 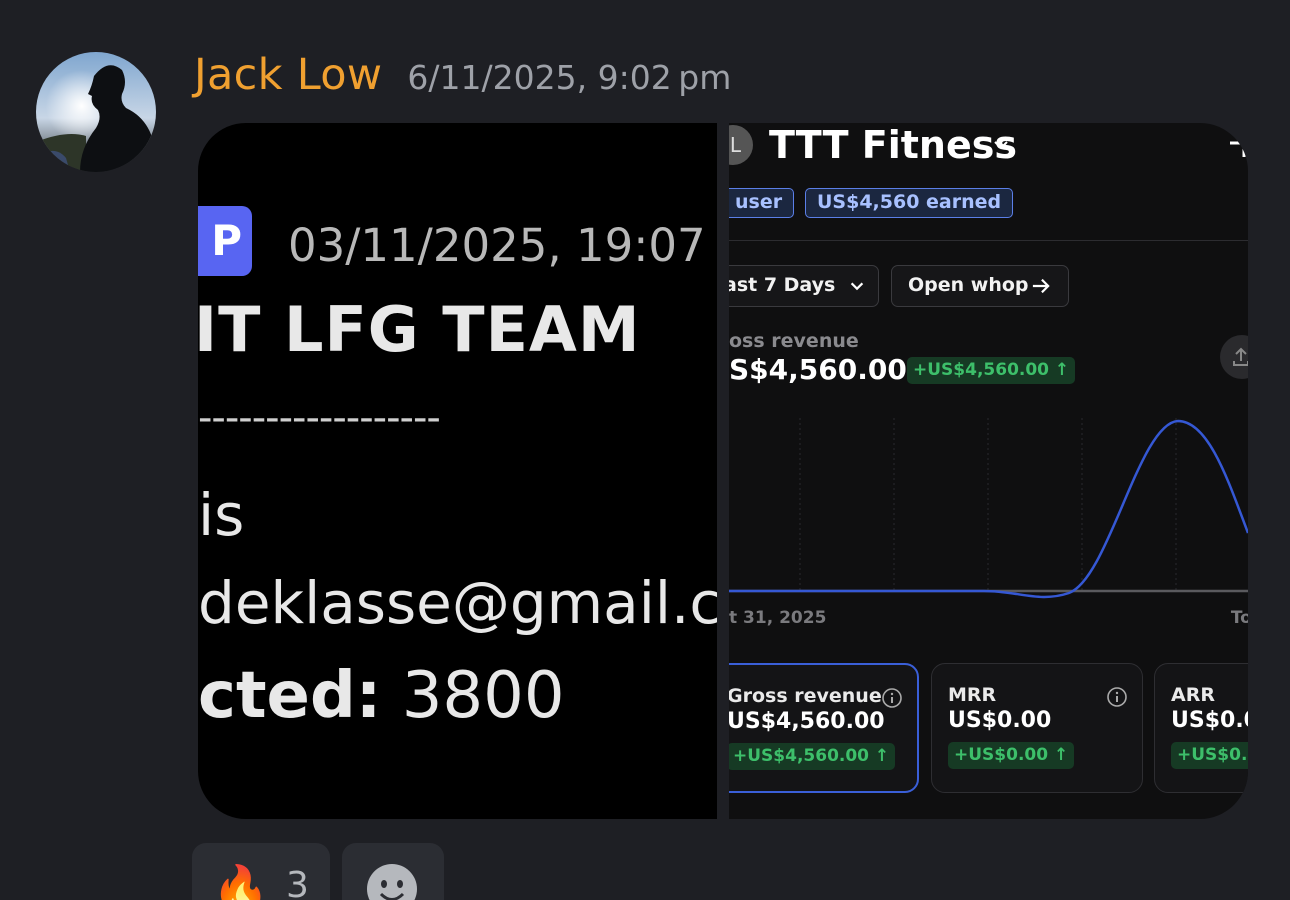 I want to click on share-button, so click(x=1234, y=357).